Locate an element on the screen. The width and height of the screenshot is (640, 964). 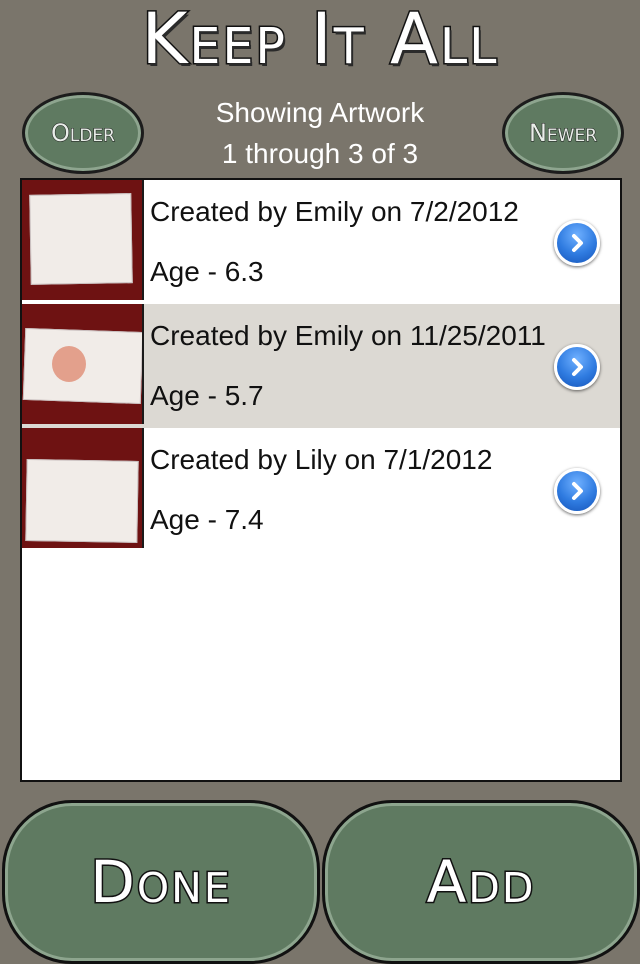
showing-line1: Showing Artwork is located at coordinates (320, 112).